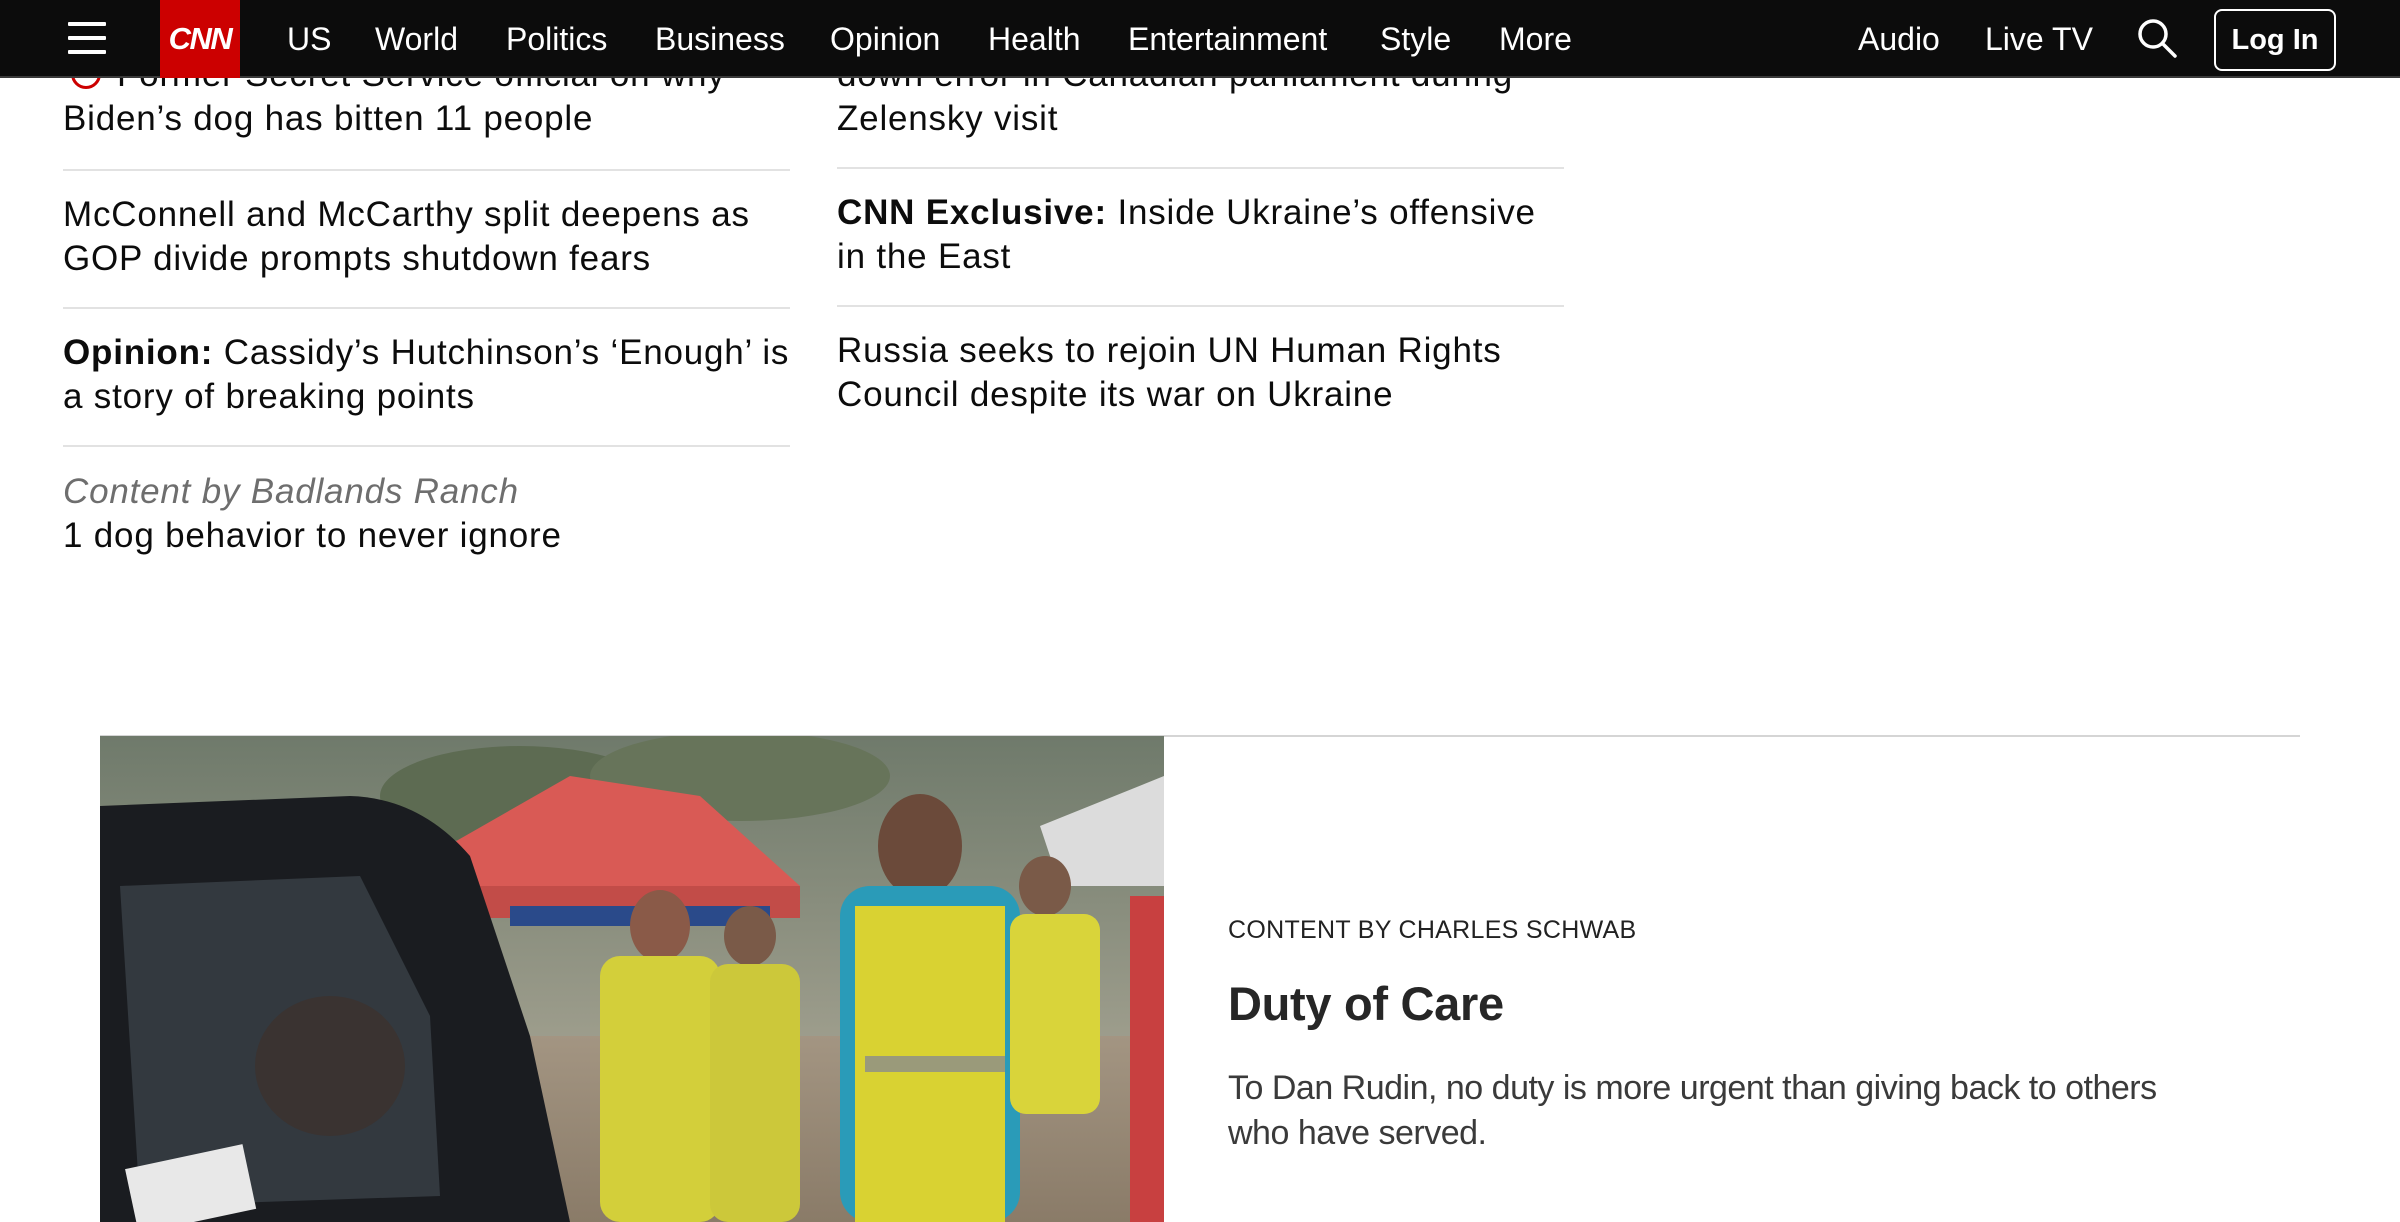 This screenshot has width=2400, height=1222. Describe the element at coordinates (1366, 1003) in the screenshot. I see `sponsored-card-title: Duty of Care` at that location.